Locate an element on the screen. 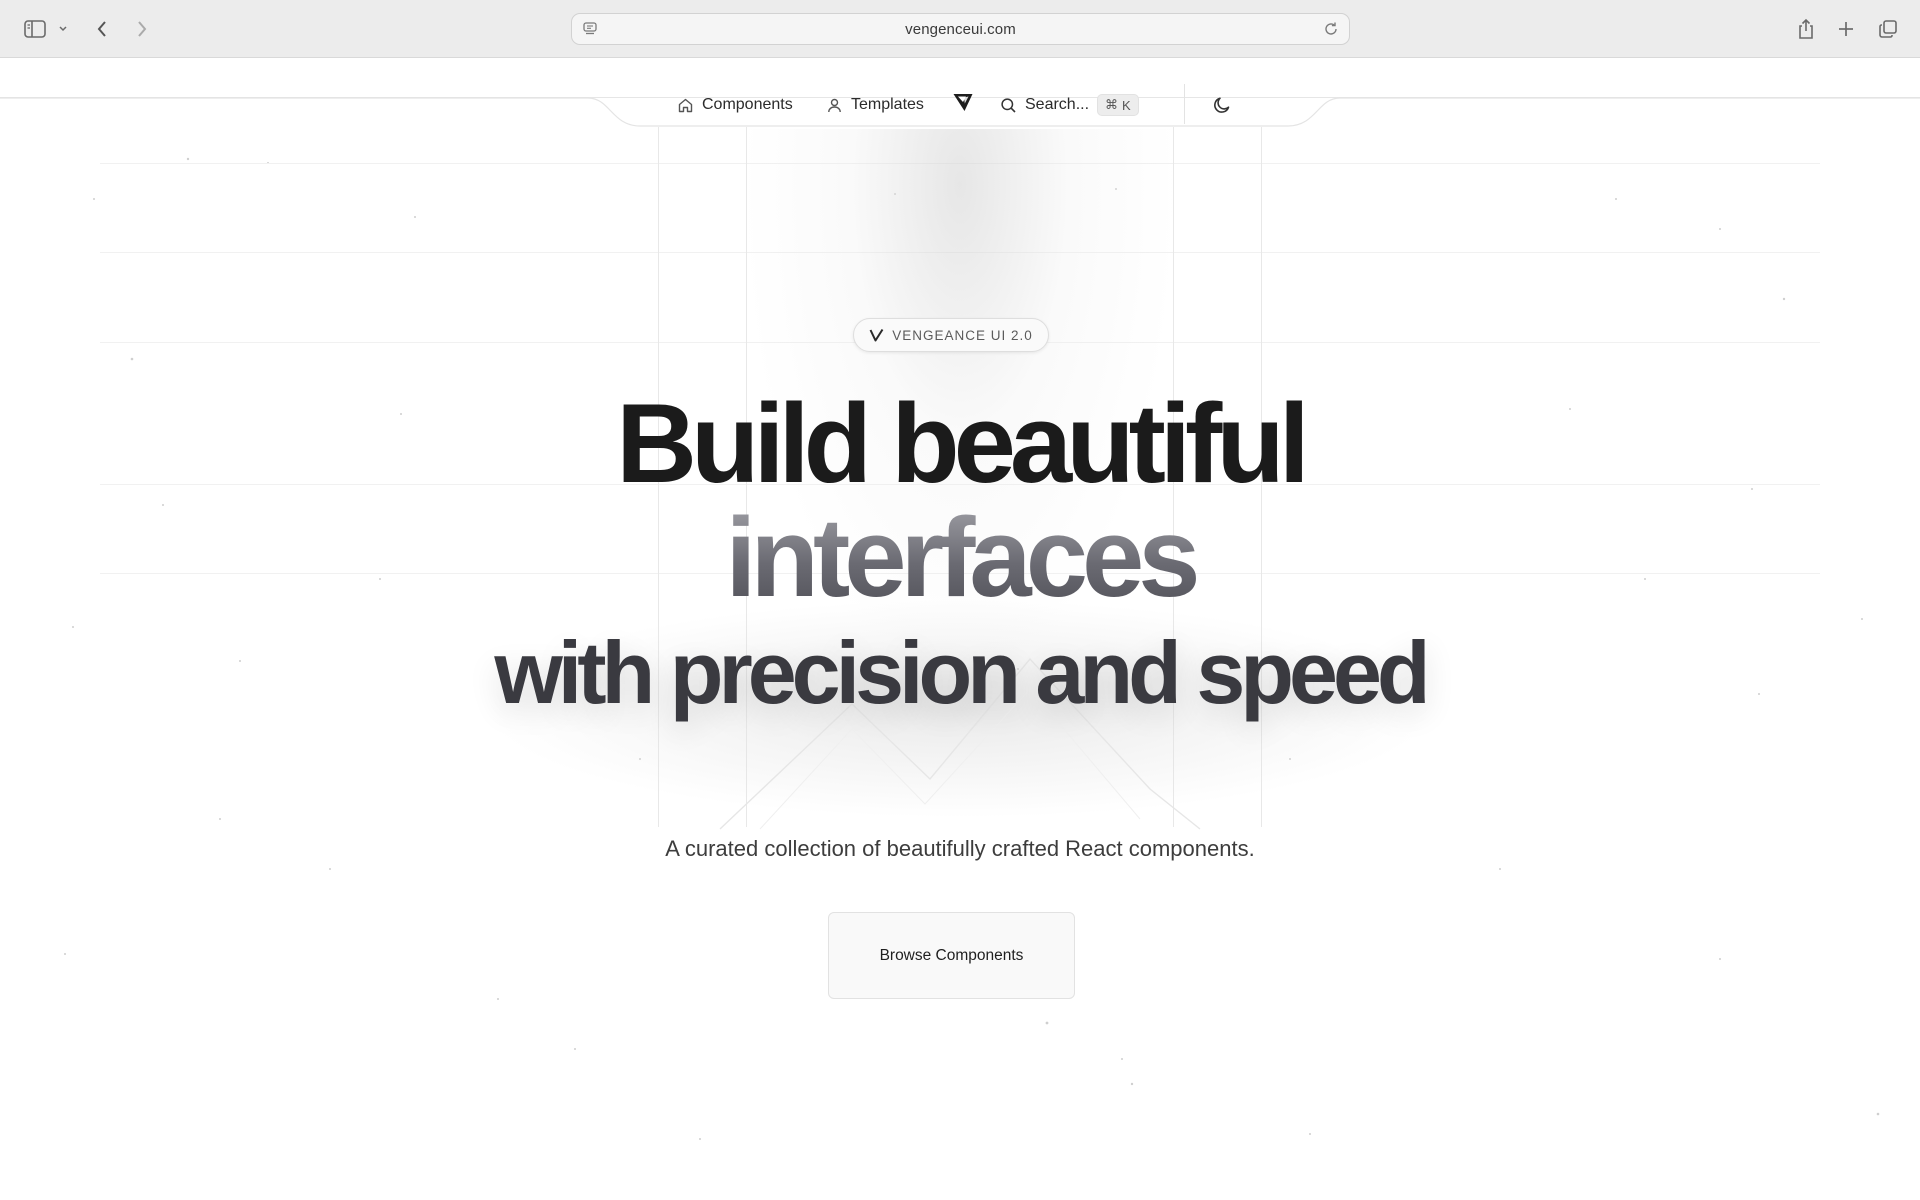  nav-search-button: Search... ⌘ K is located at coordinates (1069, 105).